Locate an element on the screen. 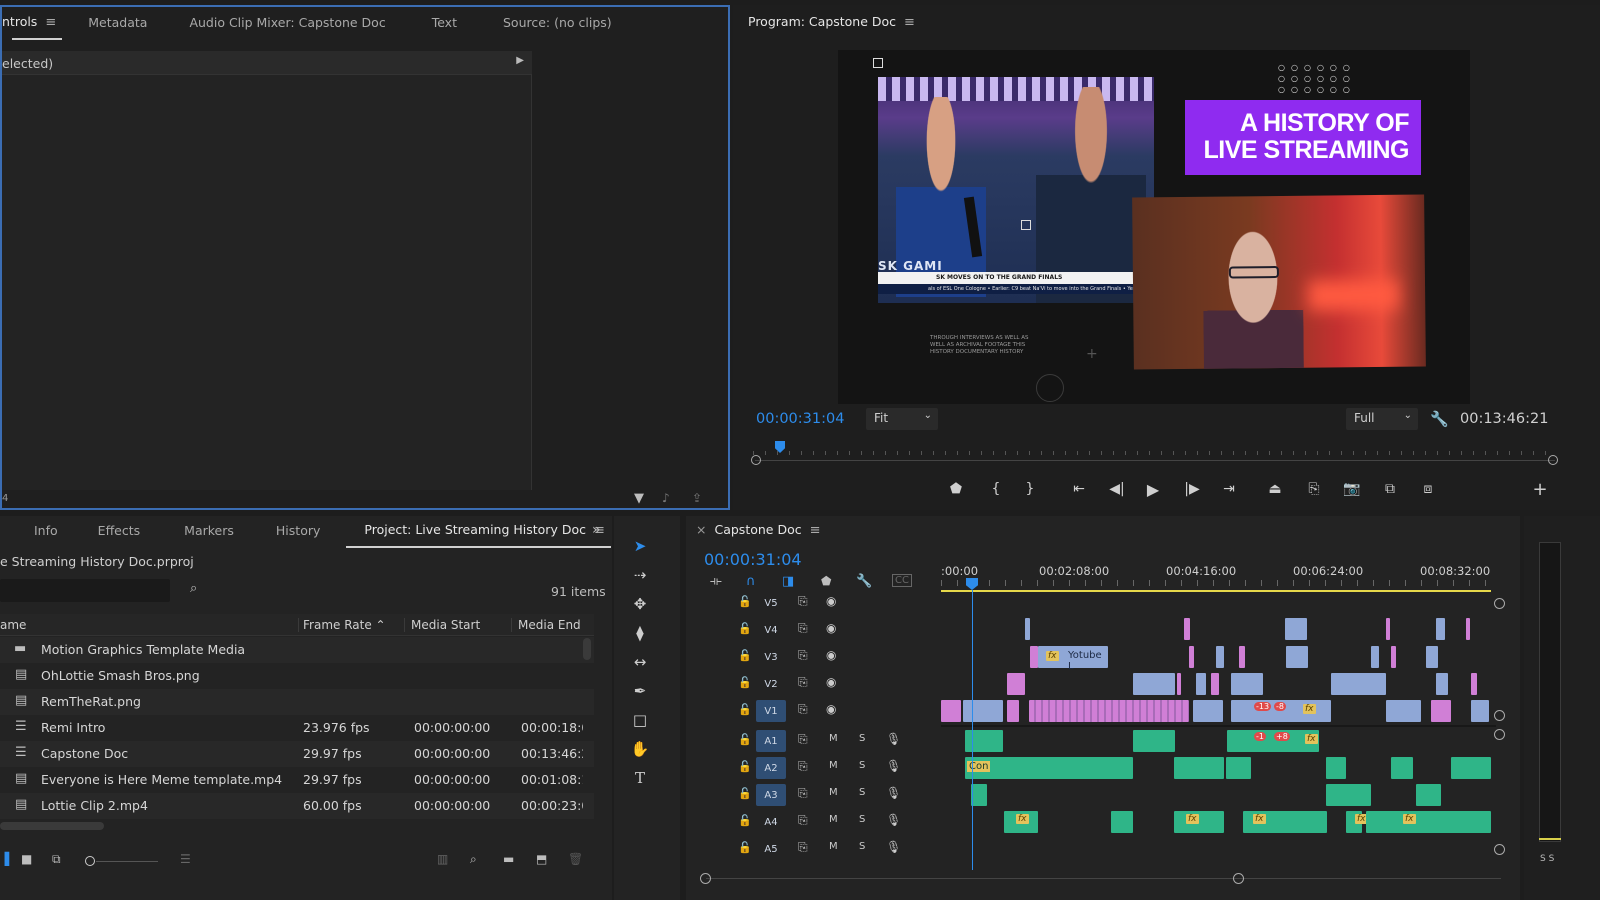 This screenshot has height=900, width=1600. track-label: V5 is located at coordinates (771, 603).